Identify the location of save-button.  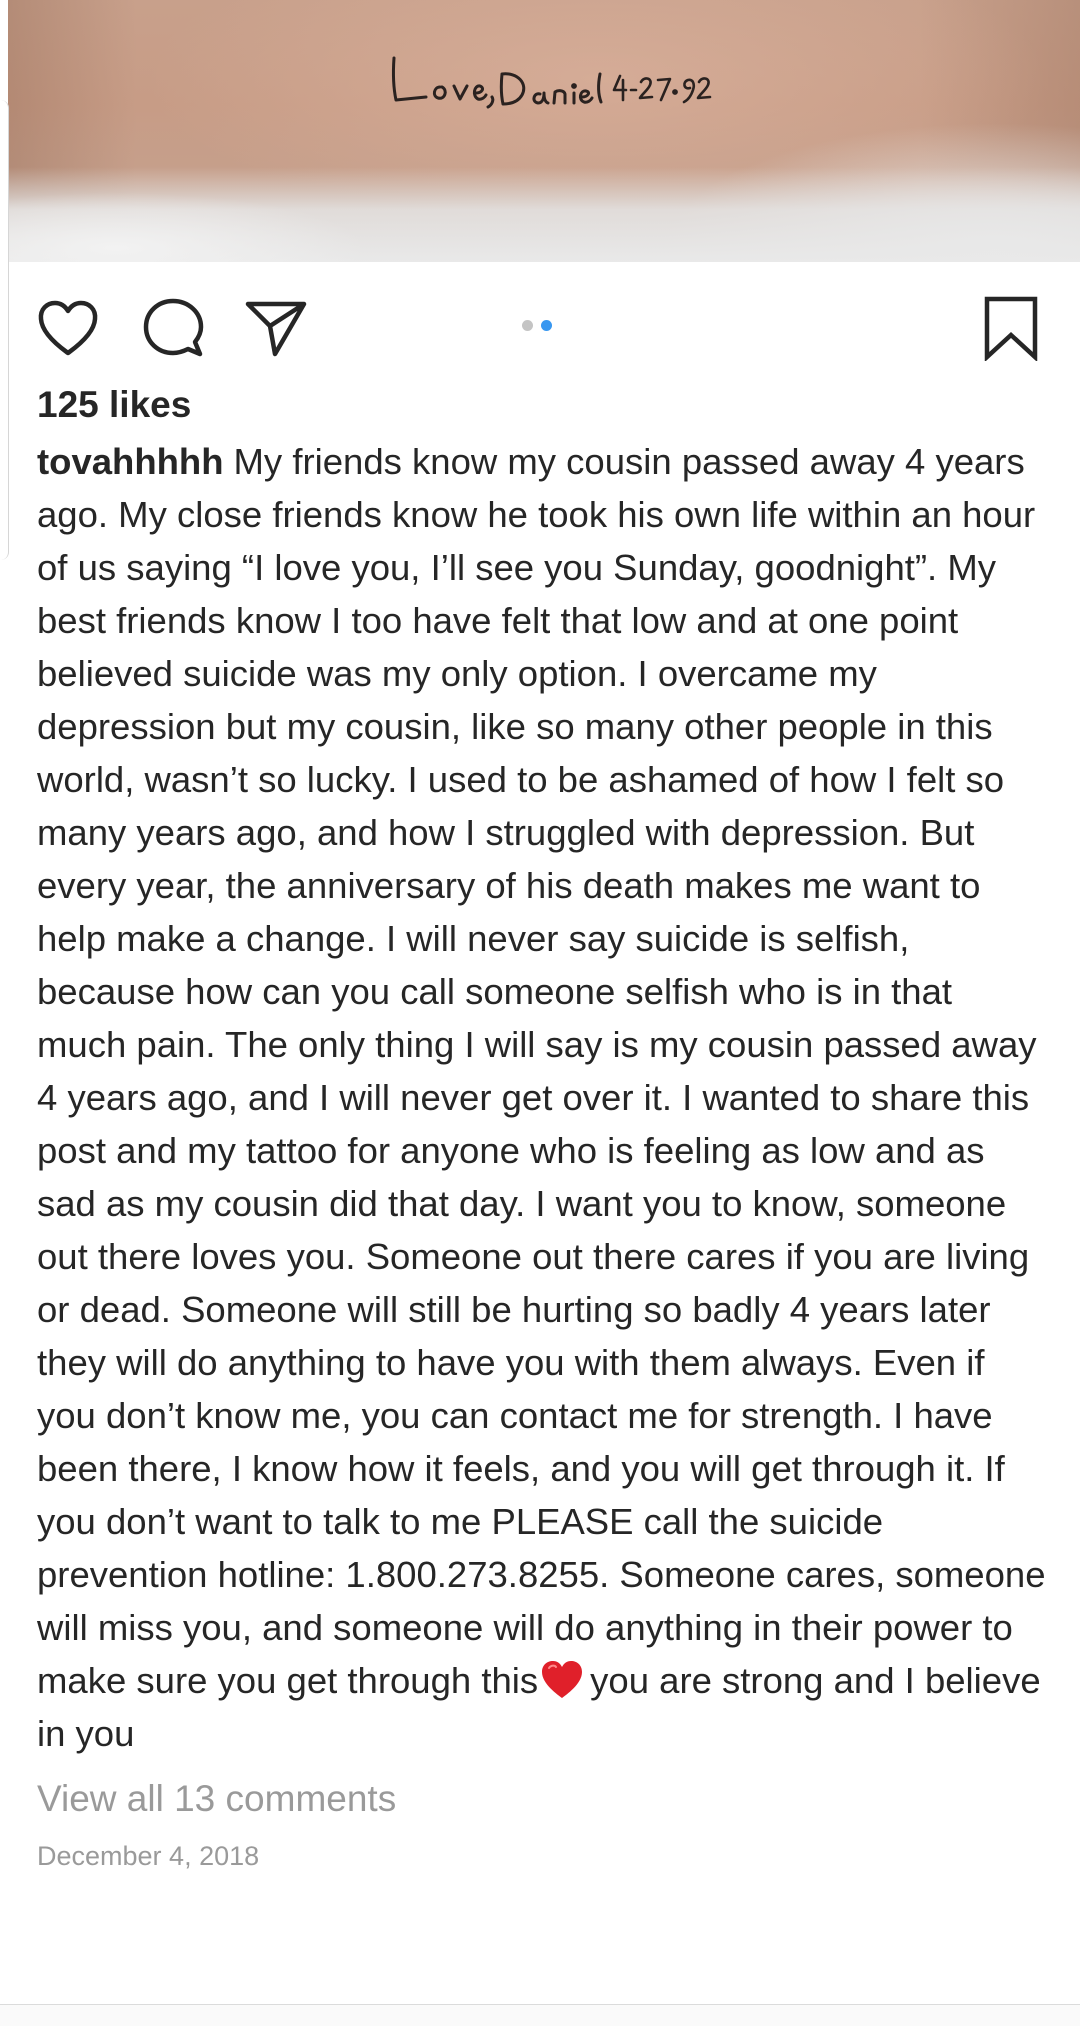
(1011, 328).